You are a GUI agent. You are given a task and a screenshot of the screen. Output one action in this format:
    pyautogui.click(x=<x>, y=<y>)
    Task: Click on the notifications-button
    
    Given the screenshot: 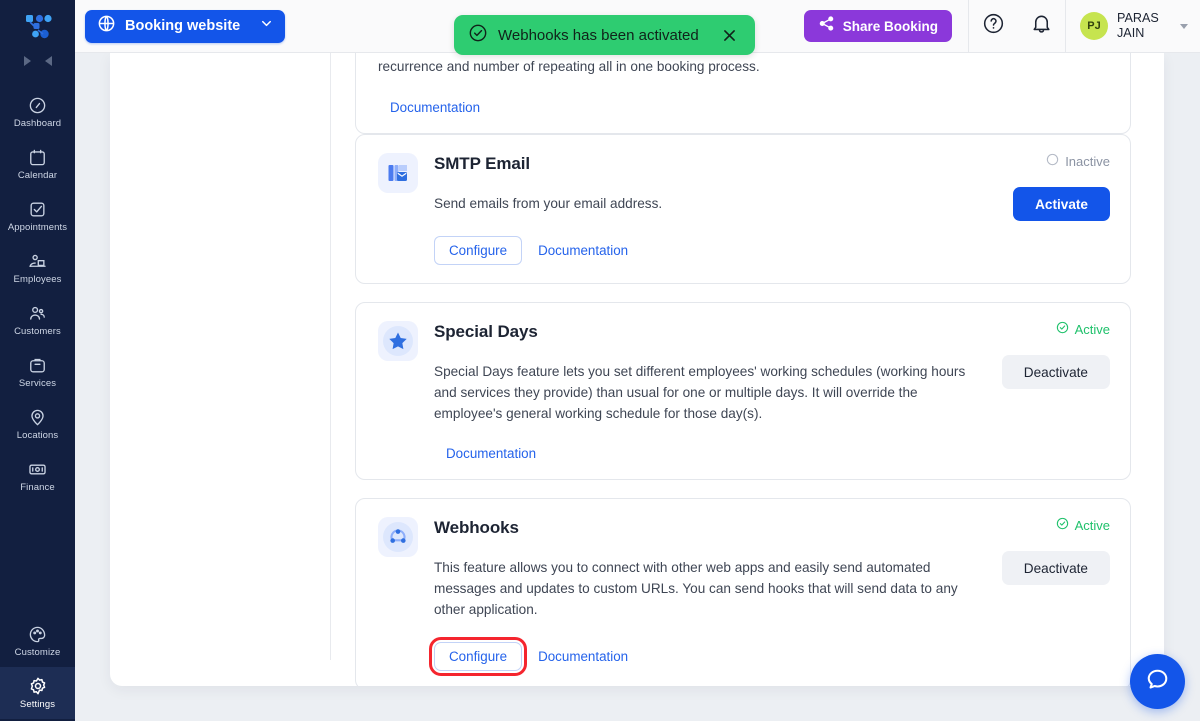 What is the action you would take?
    pyautogui.click(x=1041, y=26)
    